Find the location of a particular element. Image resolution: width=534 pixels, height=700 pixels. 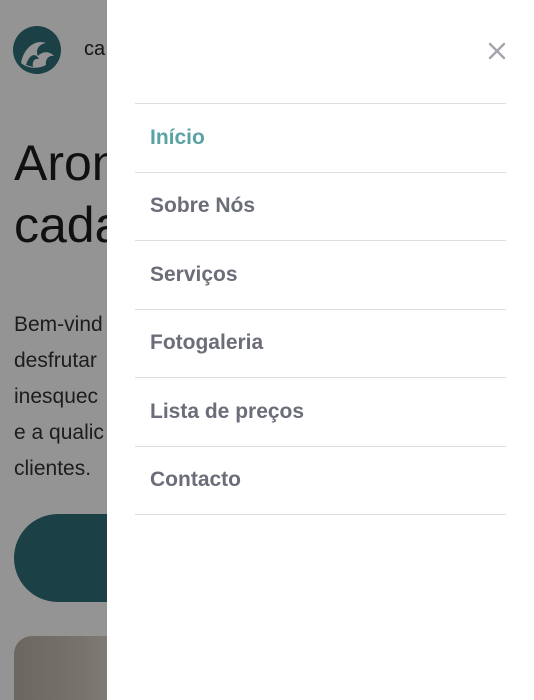

menu-item-contacto: Contacto is located at coordinates (320, 481).